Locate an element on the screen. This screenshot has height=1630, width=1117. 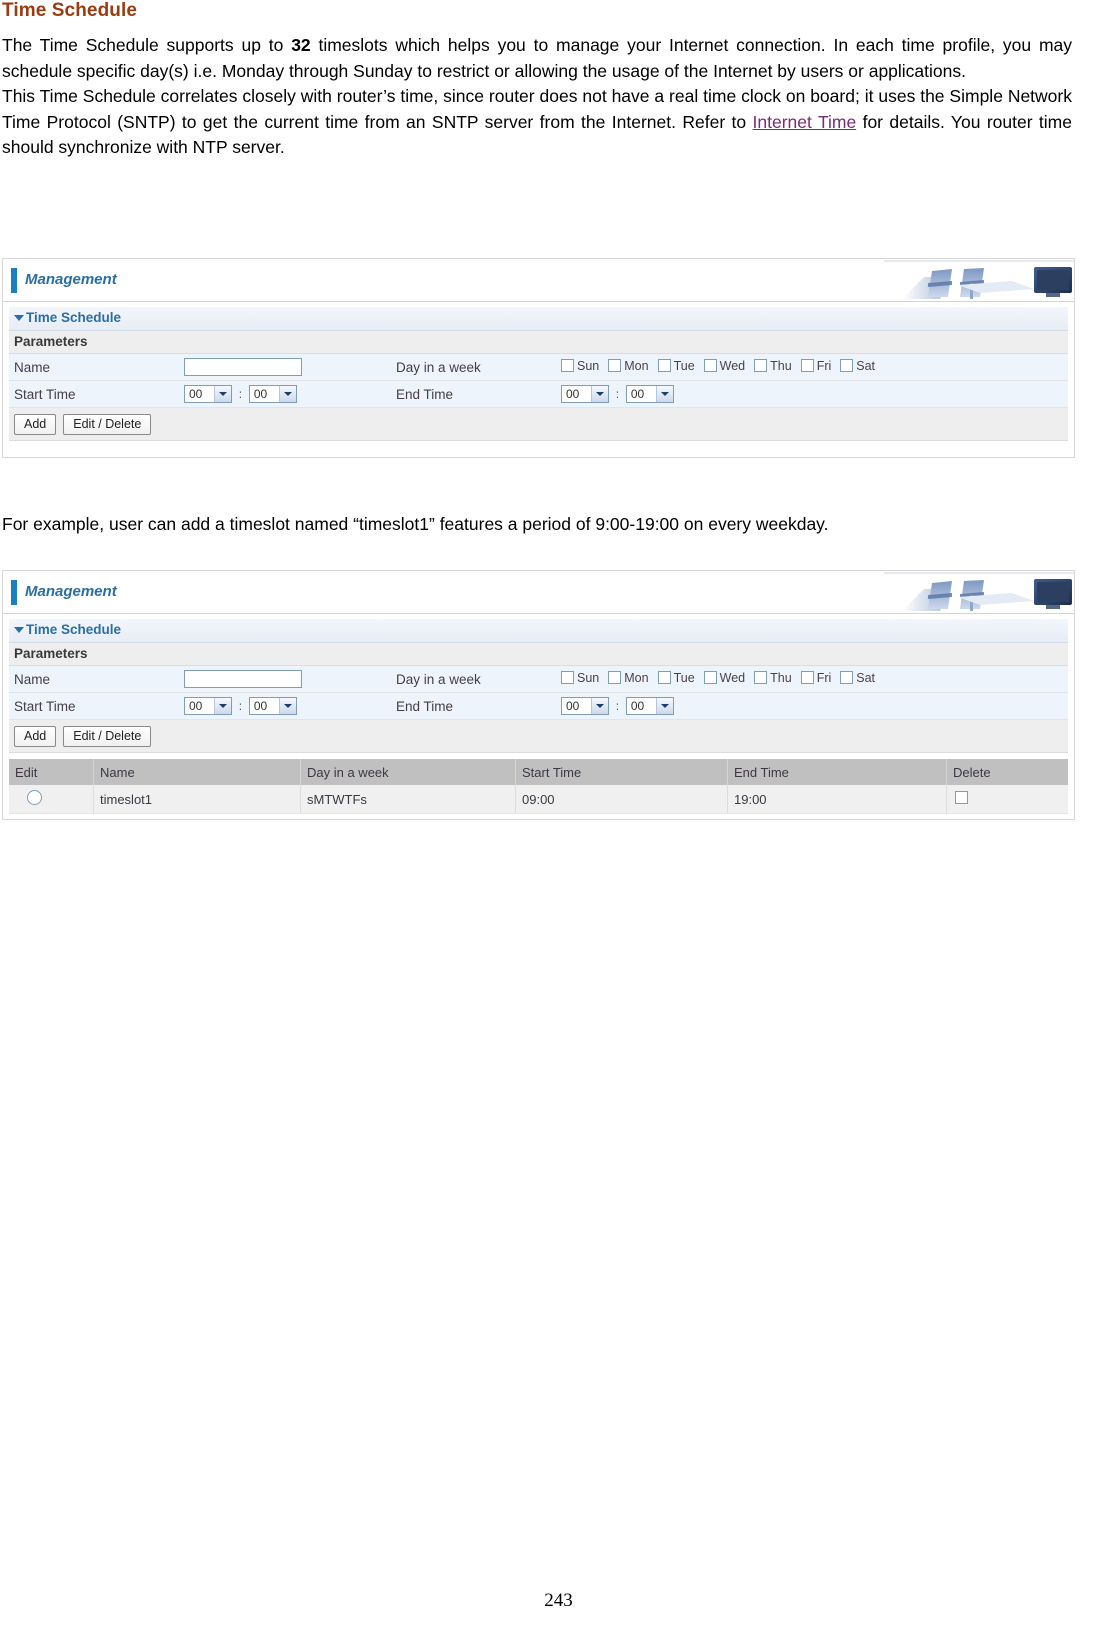
header-accent-bar is located at coordinates (14, 592).